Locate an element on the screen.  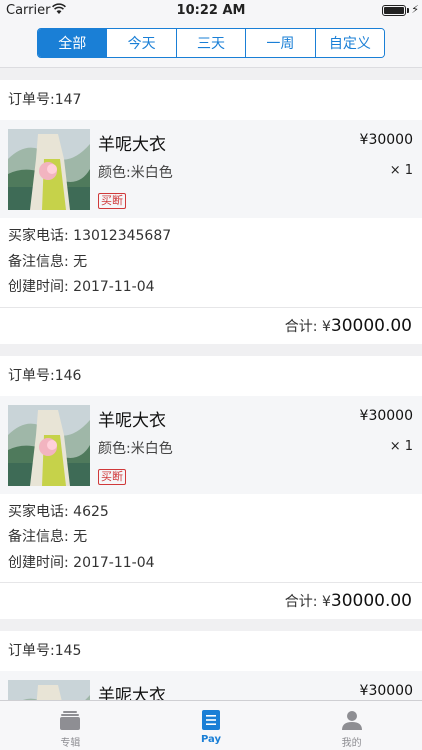
buyer-phone: 买家电话: 13012345687 is located at coordinates (90, 236).